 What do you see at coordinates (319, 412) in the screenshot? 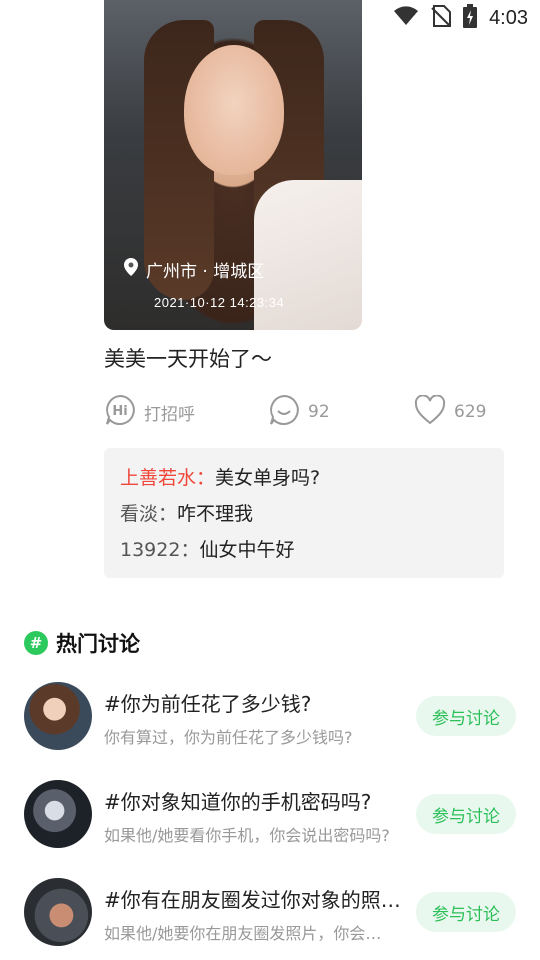
I see `comment-count: 92` at bounding box center [319, 412].